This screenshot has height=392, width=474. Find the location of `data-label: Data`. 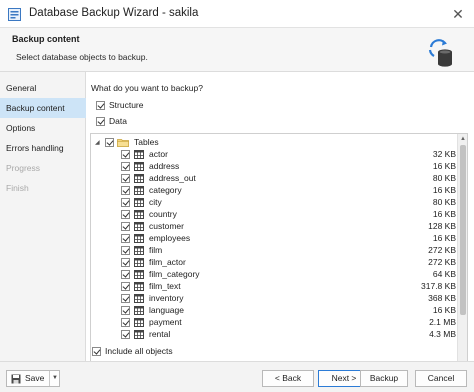

data-label: Data is located at coordinates (118, 121).